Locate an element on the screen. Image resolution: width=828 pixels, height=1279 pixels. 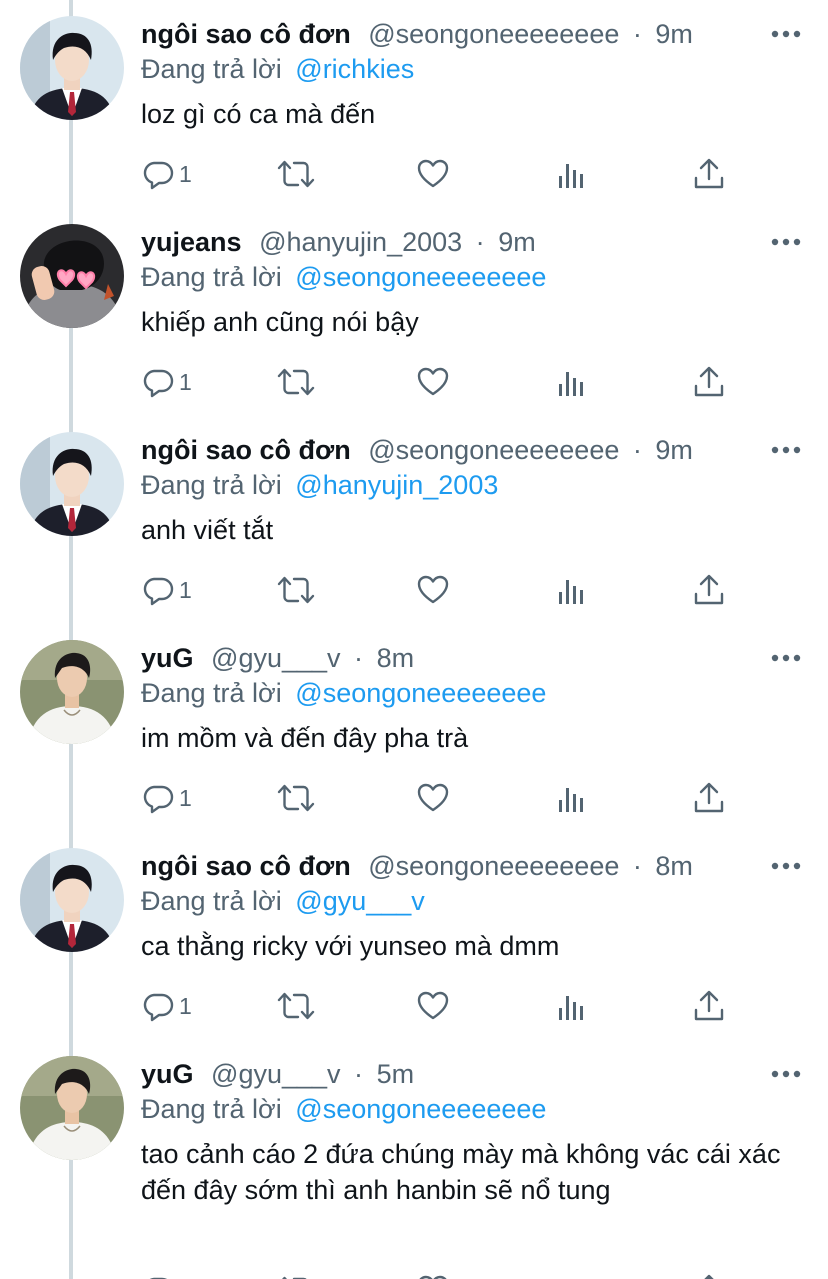
handle: @hanyujin_2003 is located at coordinates (360, 242).